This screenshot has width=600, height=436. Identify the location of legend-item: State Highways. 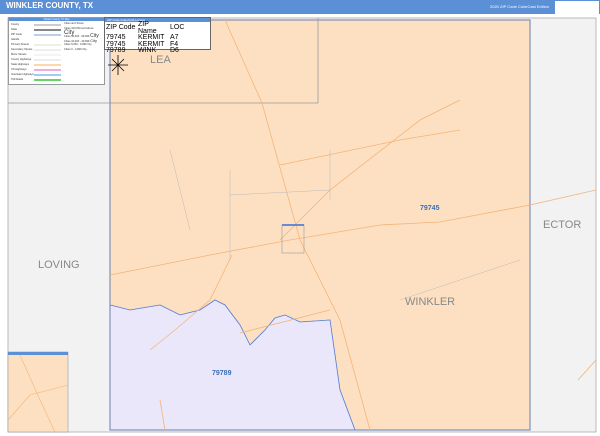
(20, 64).